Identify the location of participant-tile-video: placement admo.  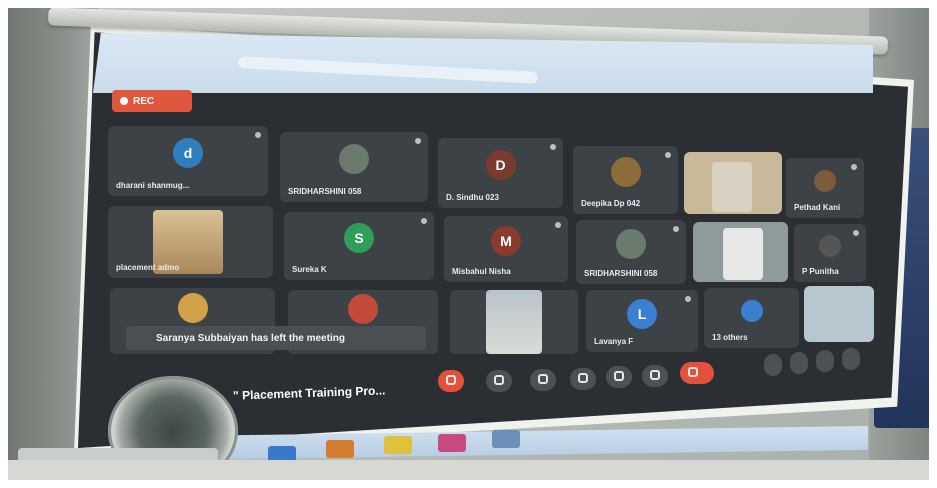
(190, 242).